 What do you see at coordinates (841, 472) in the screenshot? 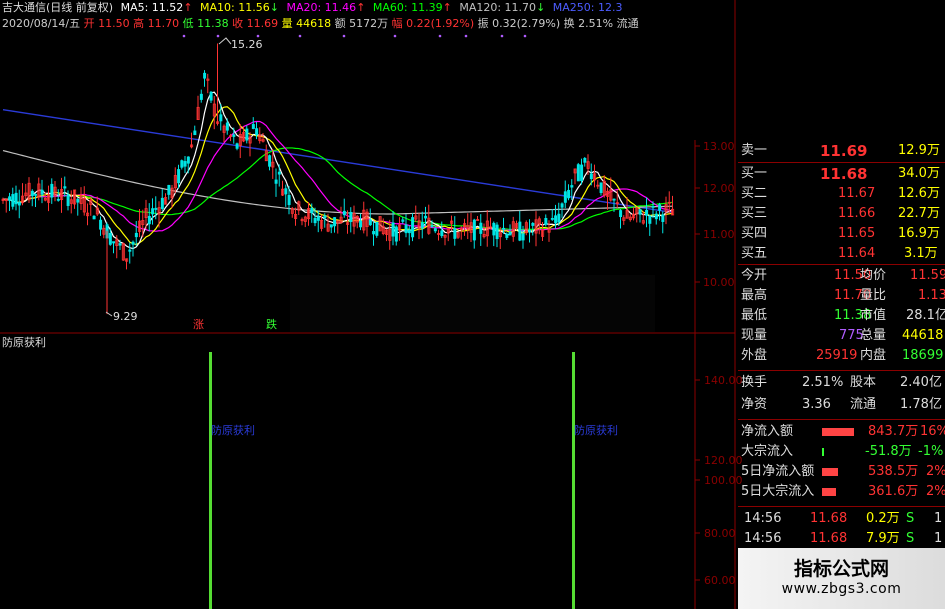
I see `flow-row: 5日净流入额 538.5万 2%` at bounding box center [841, 472].